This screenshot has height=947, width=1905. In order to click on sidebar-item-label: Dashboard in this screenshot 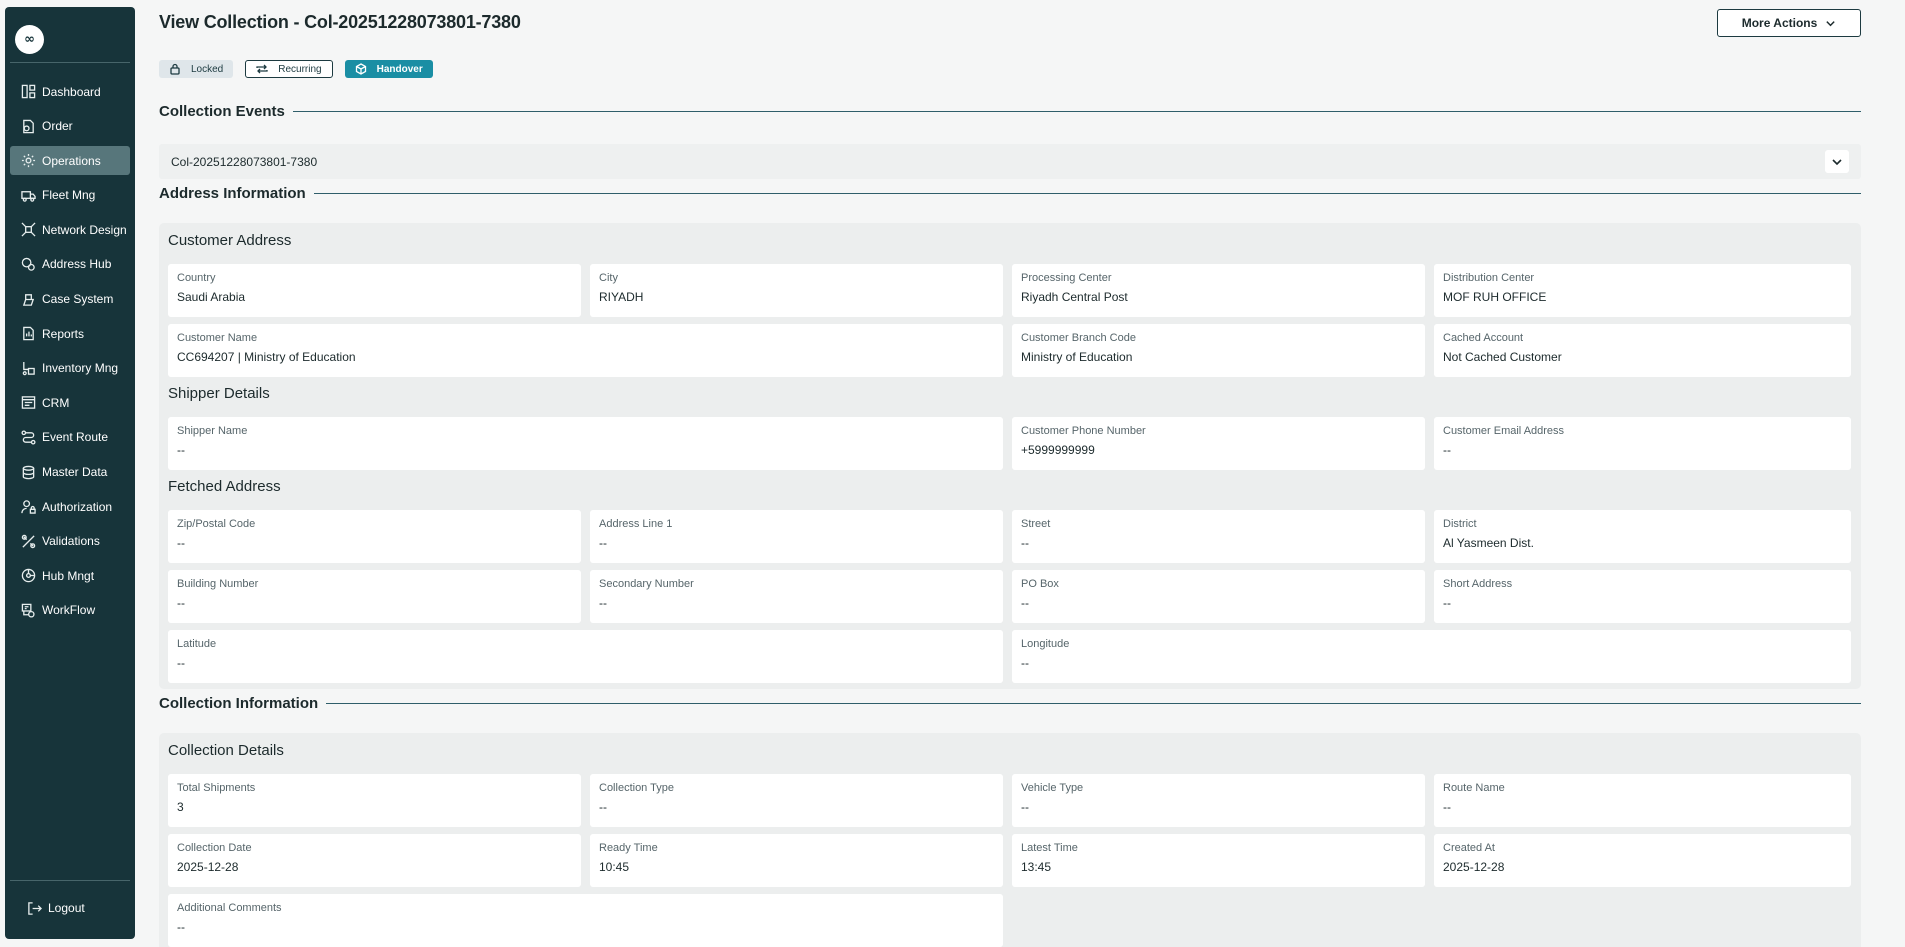, I will do `click(71, 91)`.